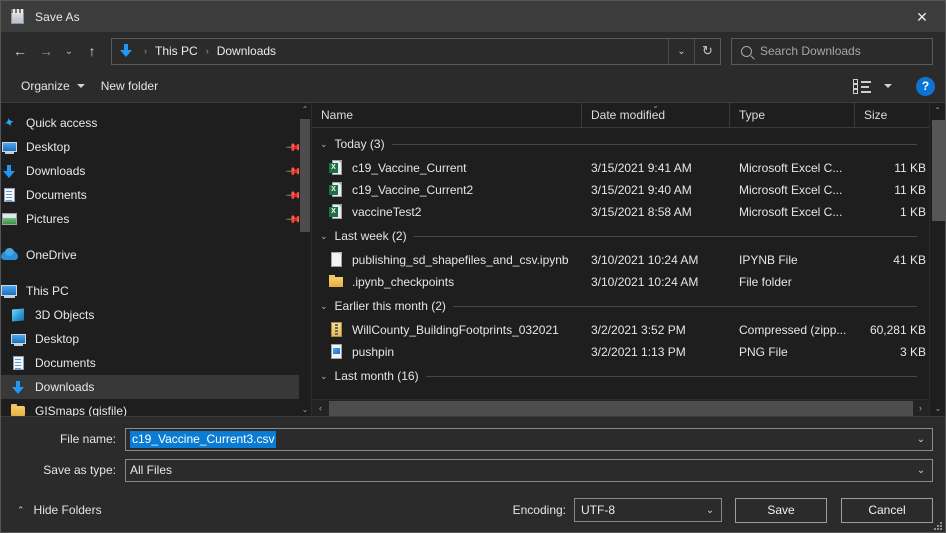 The image size is (946, 533). I want to click on sidebar-item-desktop: Desktop 📌, so click(156, 147).